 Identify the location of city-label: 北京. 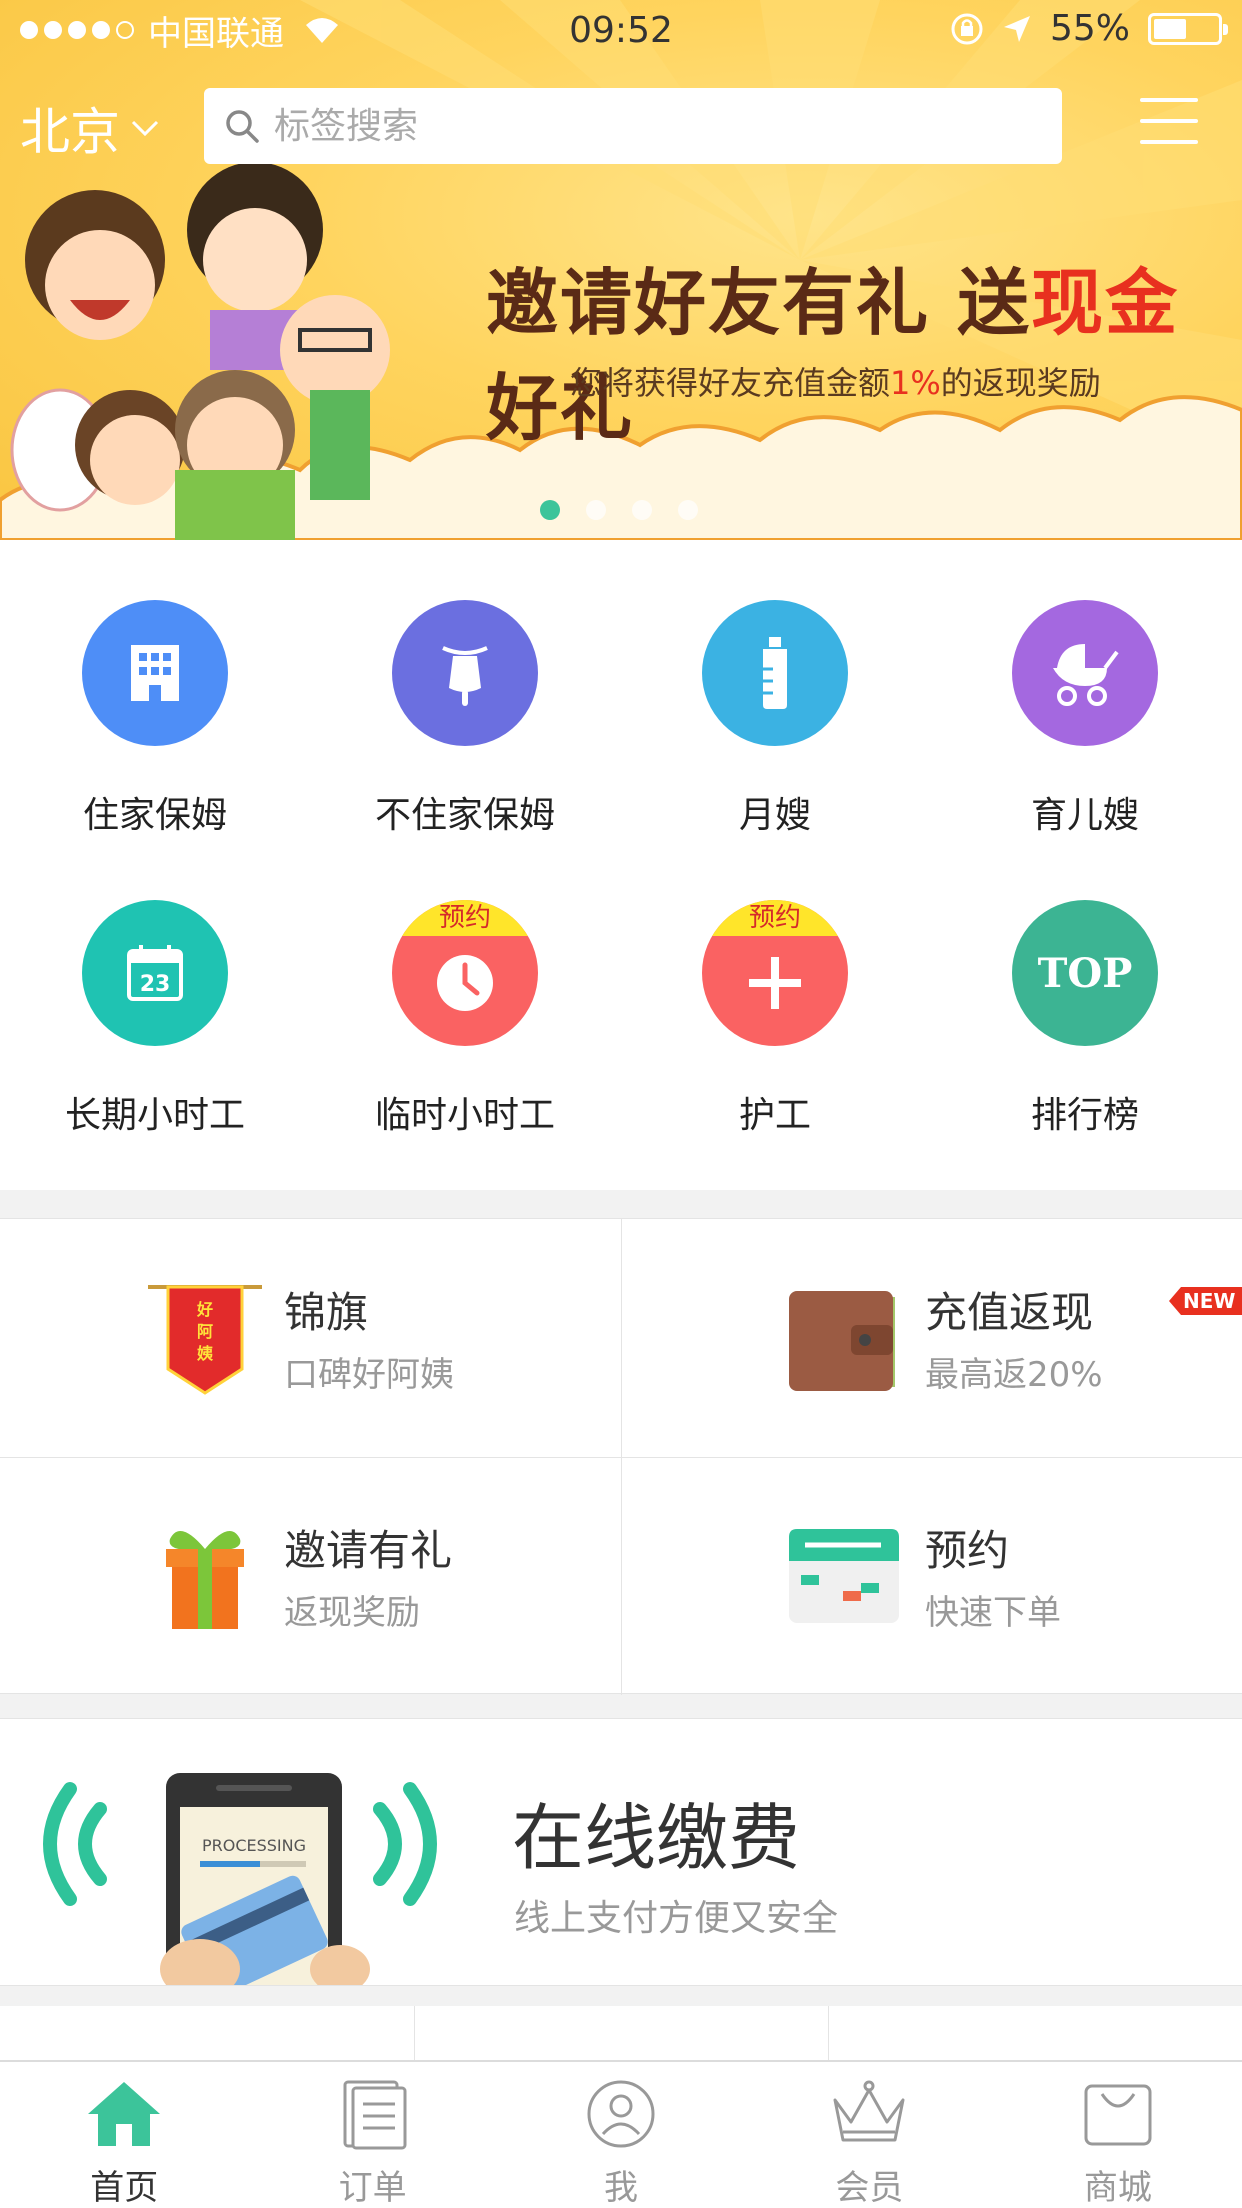
(70, 132).